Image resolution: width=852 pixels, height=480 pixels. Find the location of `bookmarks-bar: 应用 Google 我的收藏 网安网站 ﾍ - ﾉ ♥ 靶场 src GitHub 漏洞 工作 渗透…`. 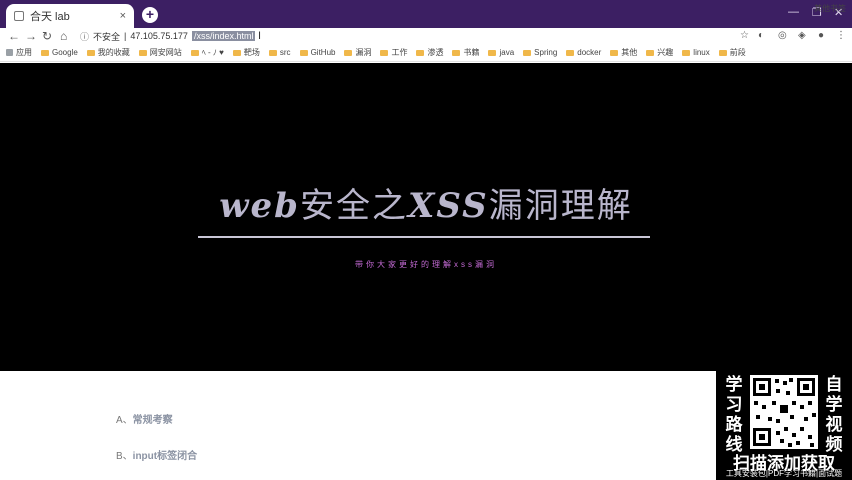

bookmarks-bar: 应用 Google 我的收藏 网安网站 ﾍ - ﾉ ♥ 靶场 src GitHub 漏洞 工作 渗透… is located at coordinates (426, 53).